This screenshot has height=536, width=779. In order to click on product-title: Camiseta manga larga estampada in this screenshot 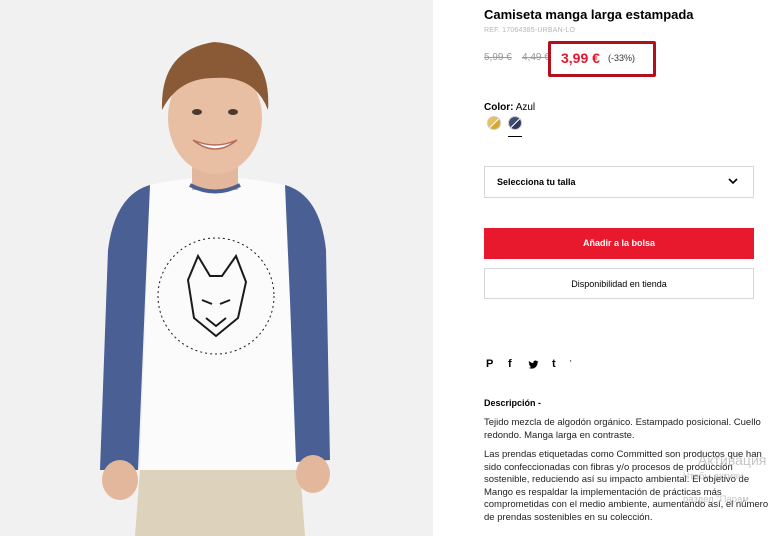, I will do `click(589, 14)`.